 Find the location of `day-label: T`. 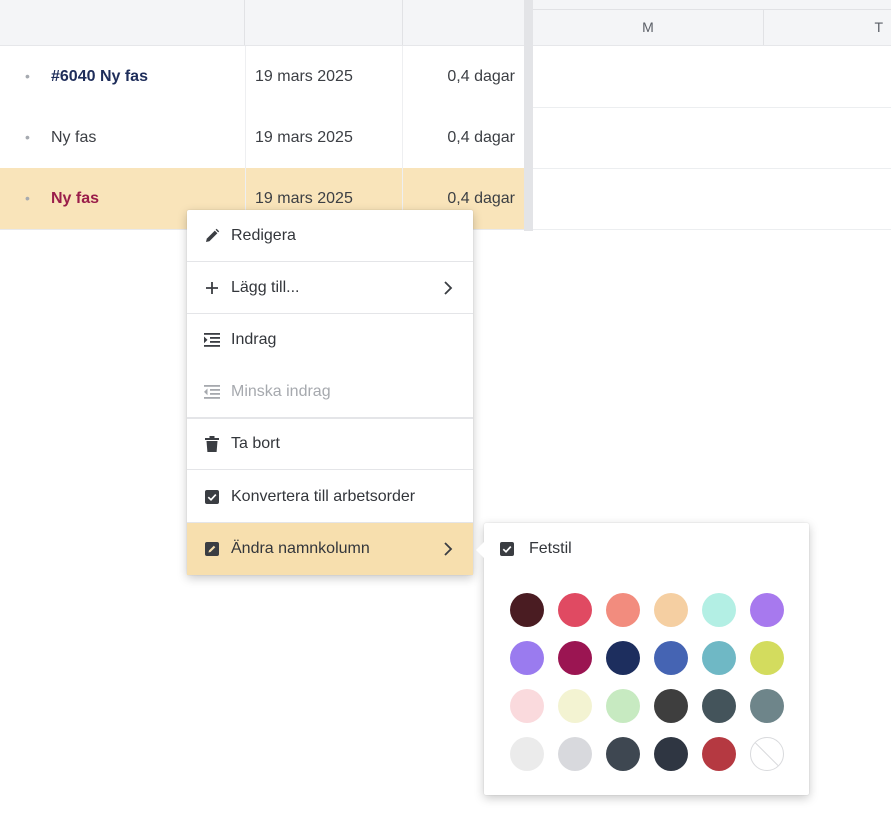

day-label: T is located at coordinates (878, 27).